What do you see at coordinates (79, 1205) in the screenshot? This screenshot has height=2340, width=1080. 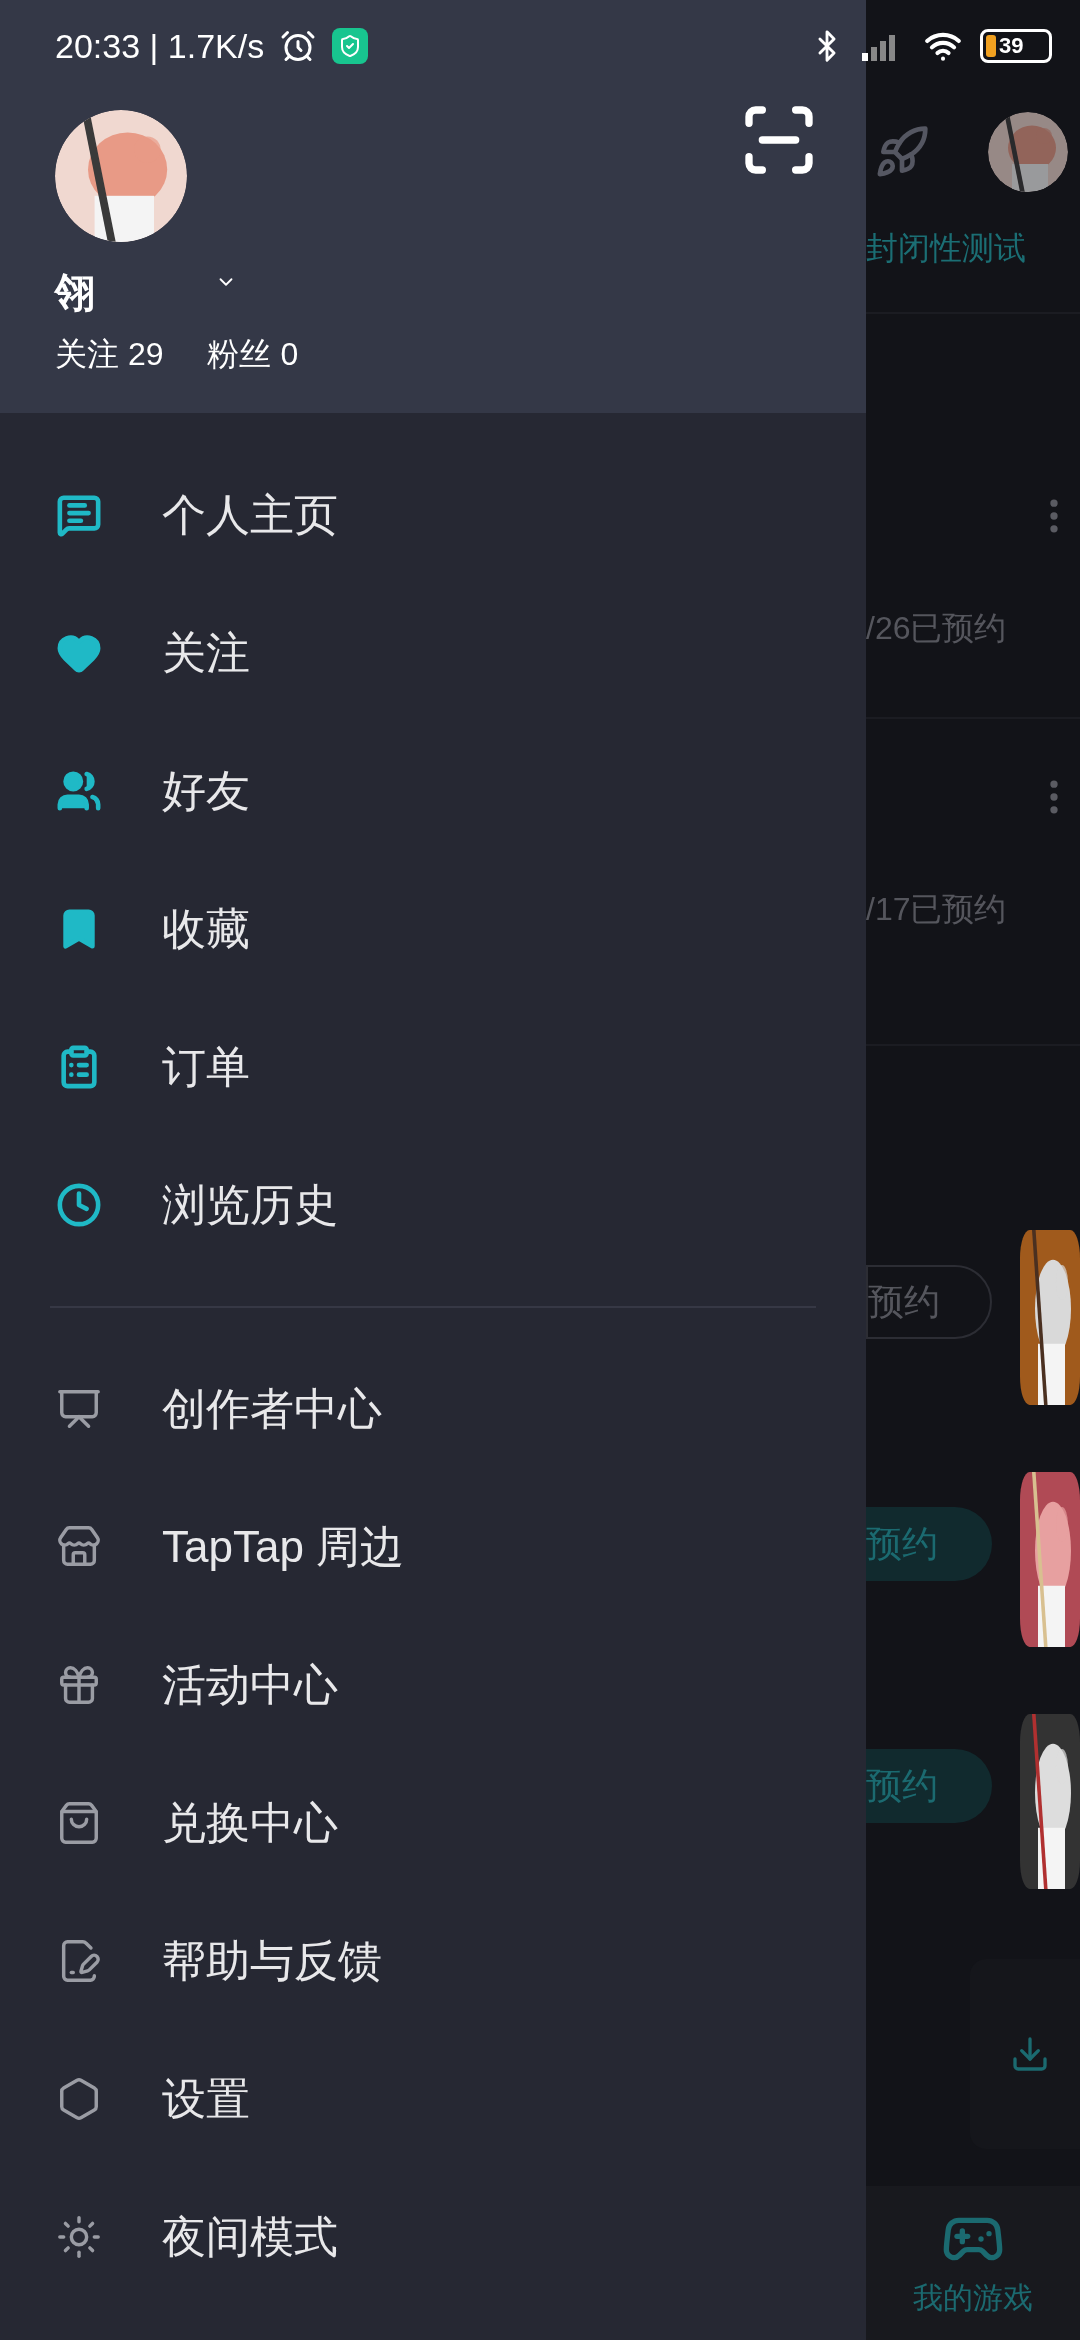 I see `clock-icon` at bounding box center [79, 1205].